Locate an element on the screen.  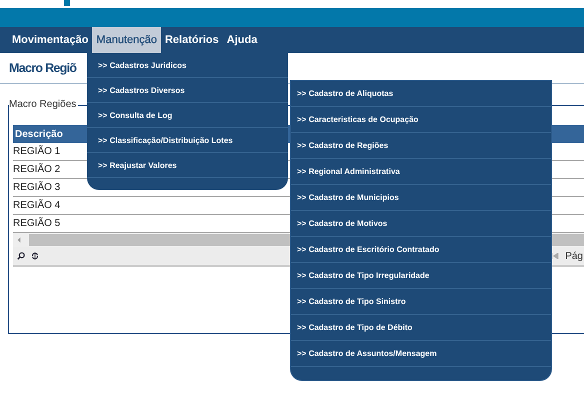
submenu-item: >> Reajustar Valores is located at coordinates (187, 165).